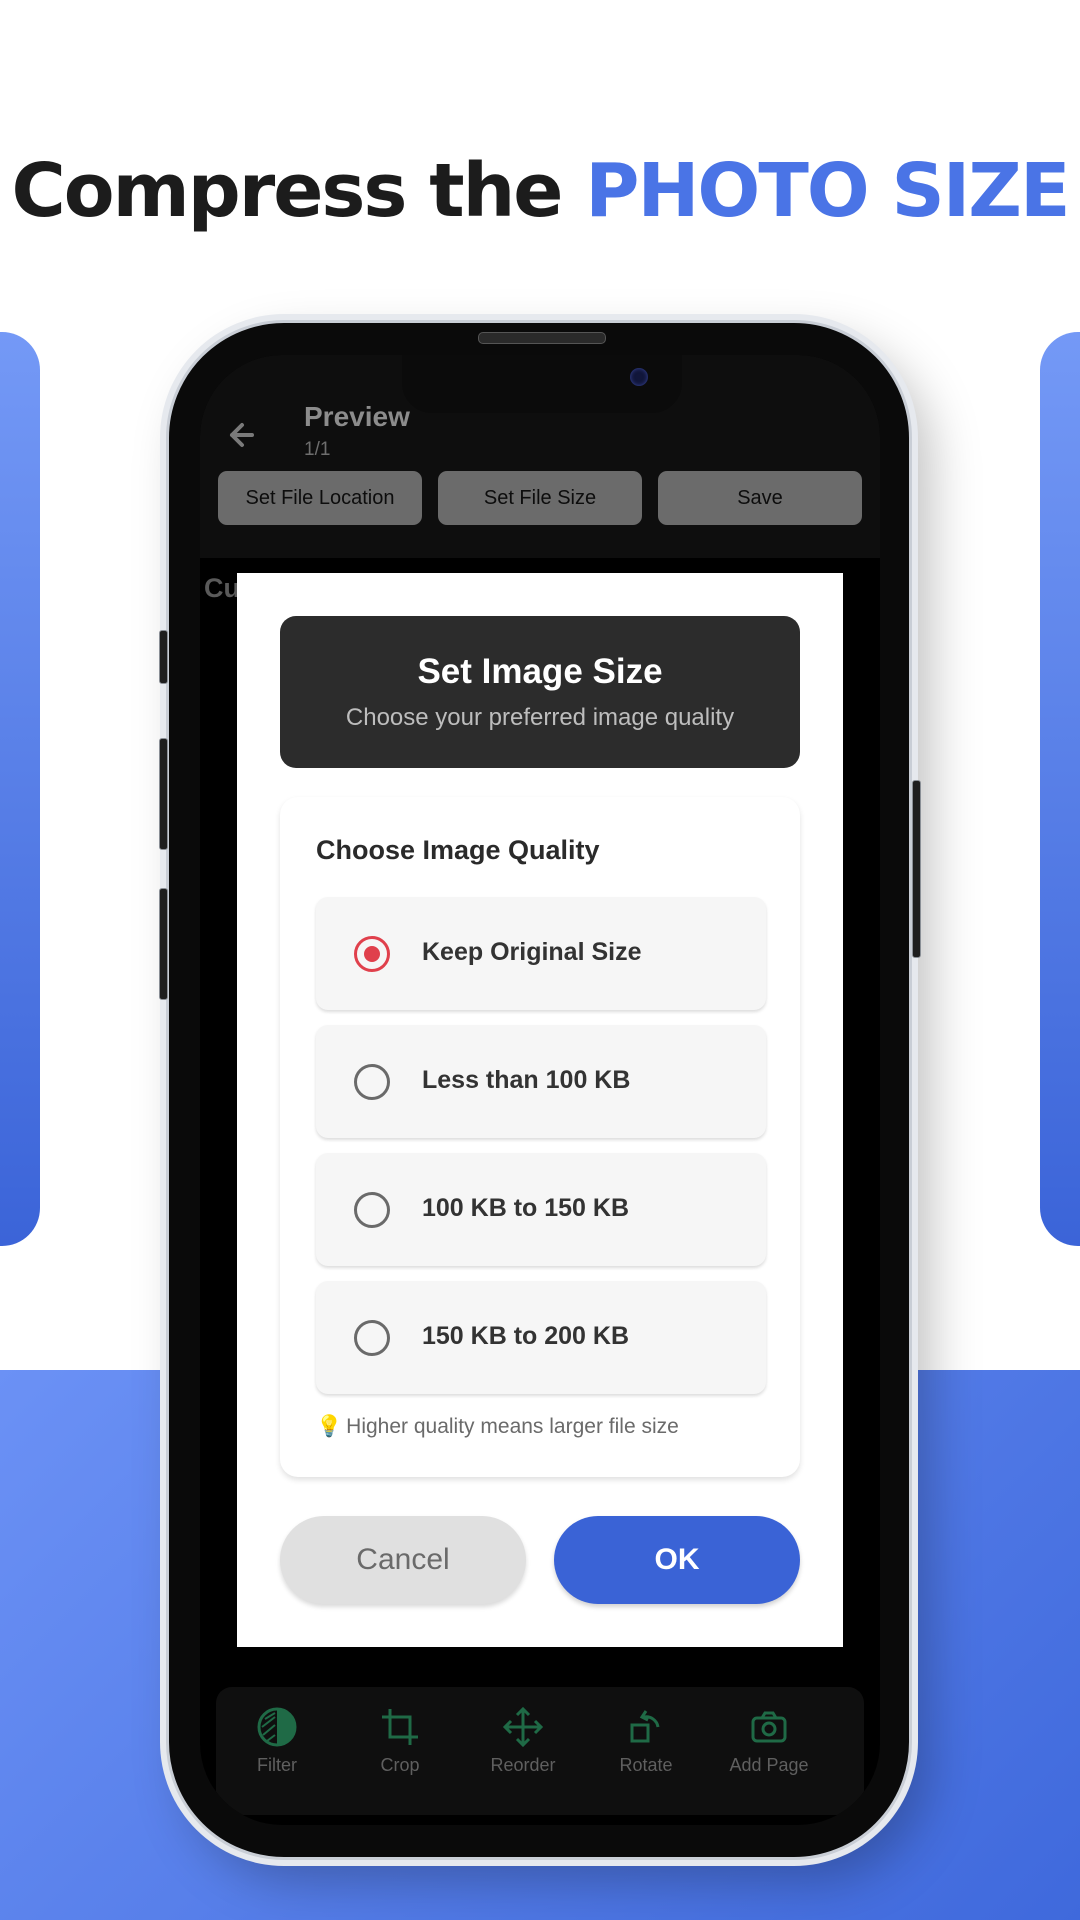 Image resolution: width=1080 pixels, height=1920 pixels. I want to click on headline-text: Compress the, so click(287, 191).